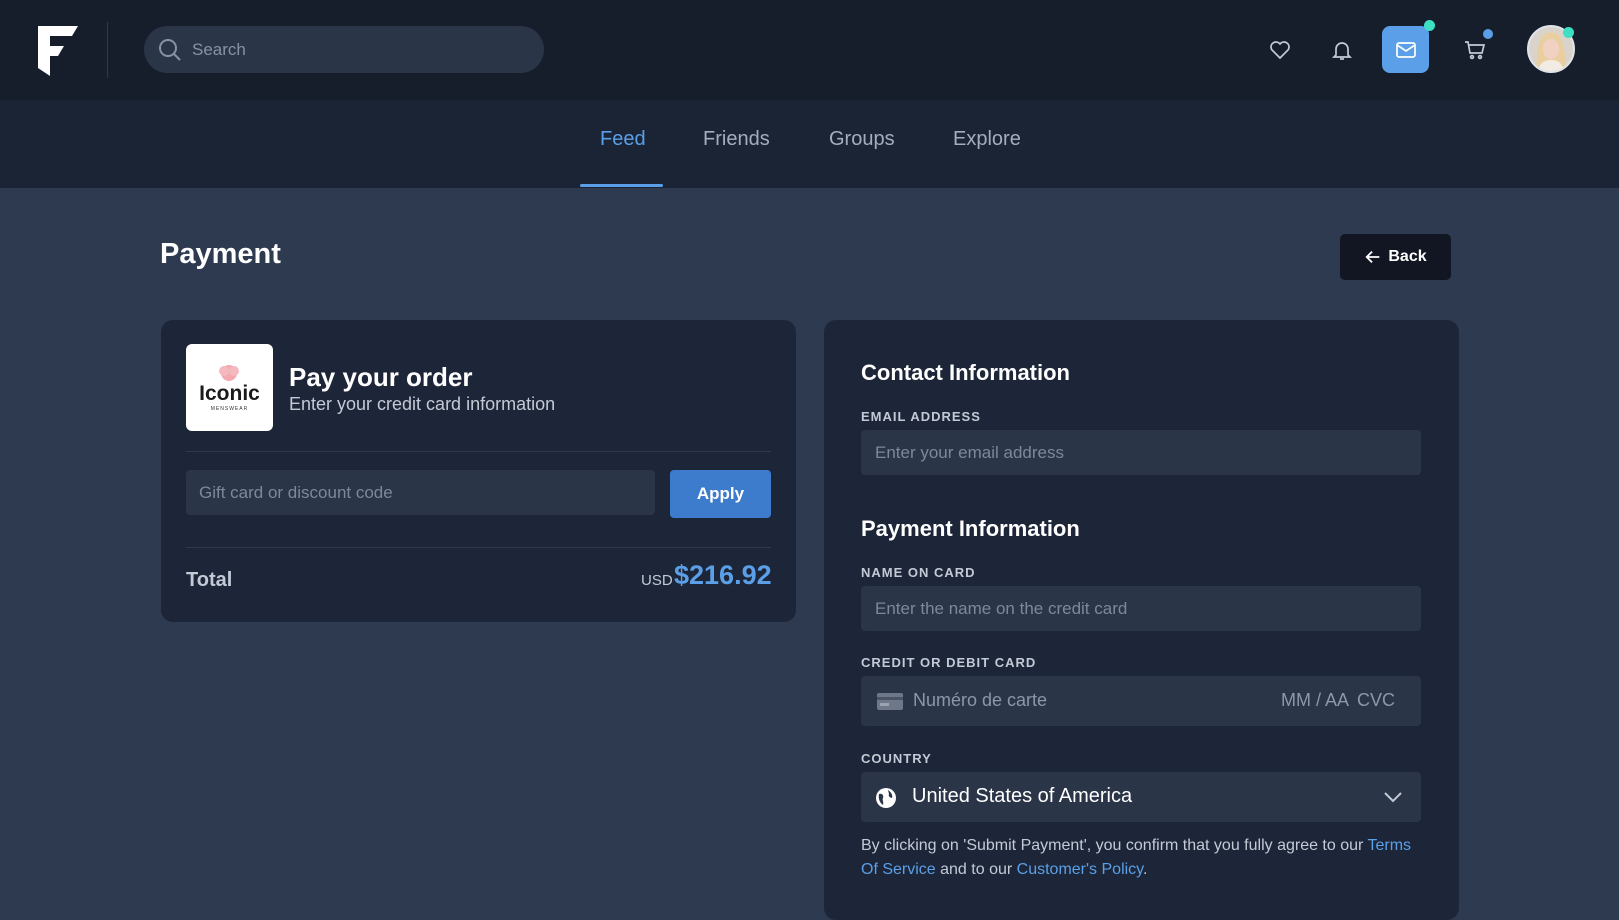  Describe the element at coordinates (987, 139) in the screenshot. I see `tab-explore: Explore` at that location.